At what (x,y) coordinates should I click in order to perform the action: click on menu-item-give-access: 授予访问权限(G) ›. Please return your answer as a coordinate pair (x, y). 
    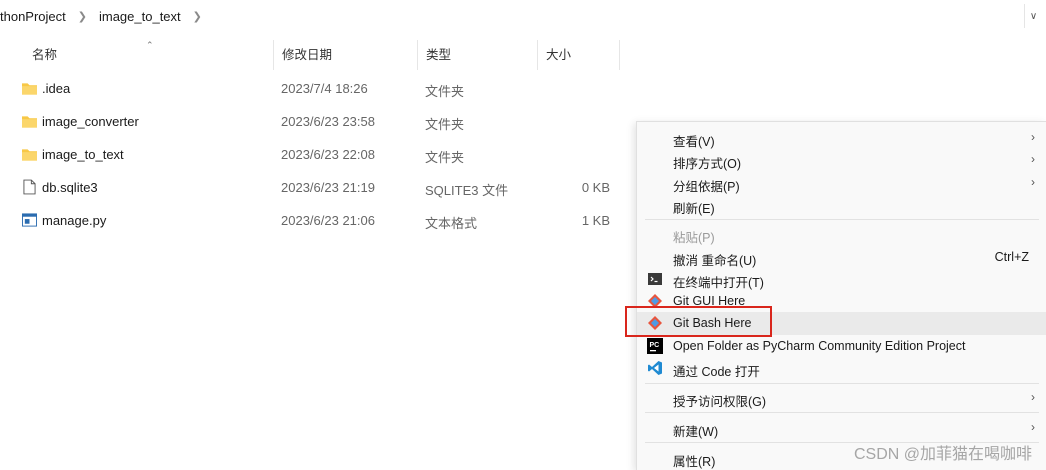
    Looking at the image, I should click on (841, 398).